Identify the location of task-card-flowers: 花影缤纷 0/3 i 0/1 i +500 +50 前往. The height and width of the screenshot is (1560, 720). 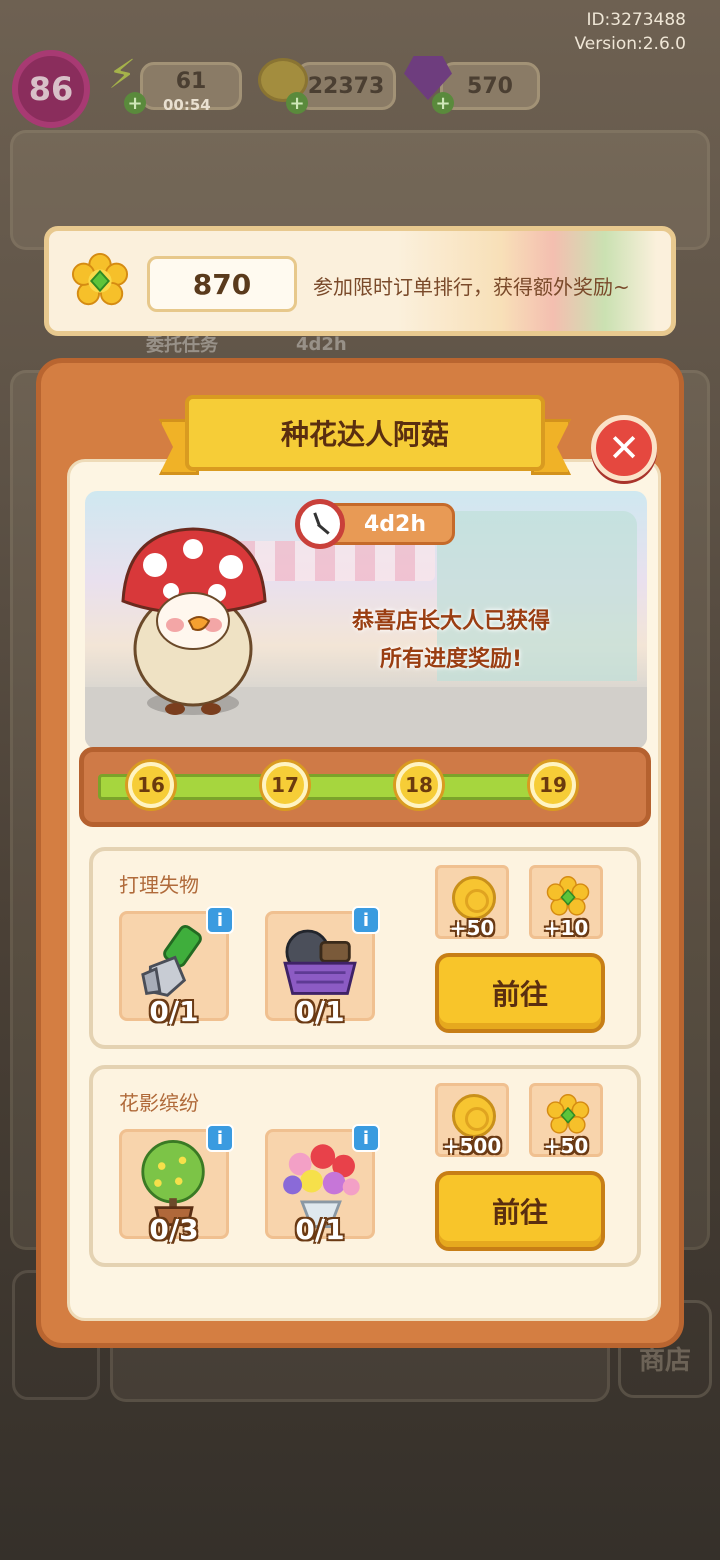
(365, 1166).